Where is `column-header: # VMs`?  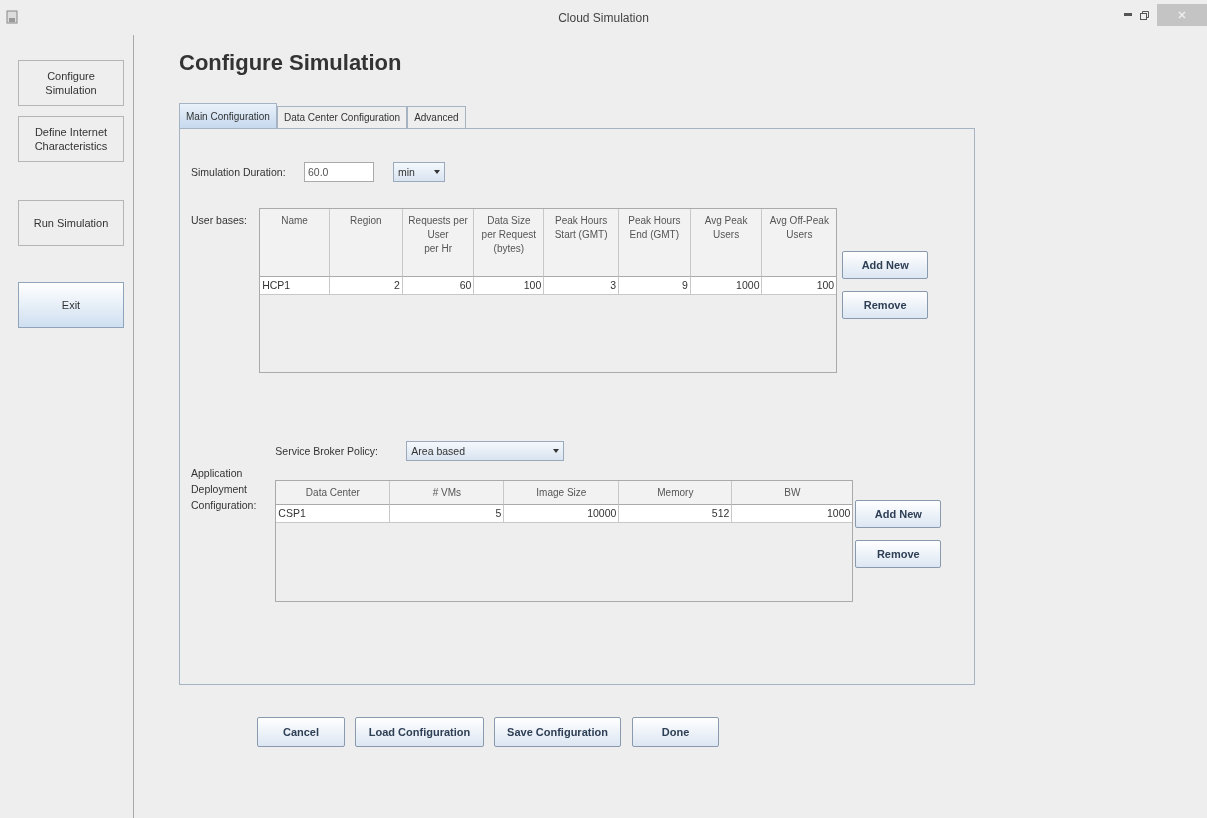 column-header: # VMs is located at coordinates (447, 493).